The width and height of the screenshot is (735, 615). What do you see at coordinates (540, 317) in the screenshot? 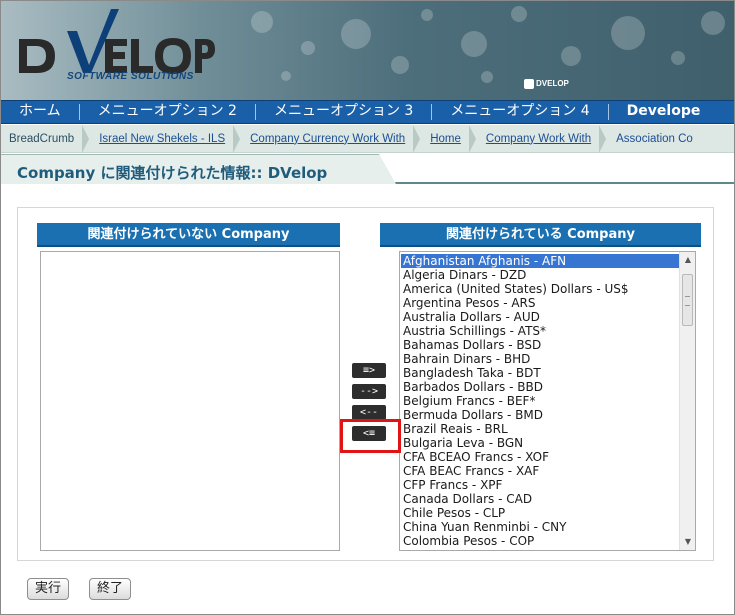
I see `list-item: Australia Dollars - AUD` at bounding box center [540, 317].